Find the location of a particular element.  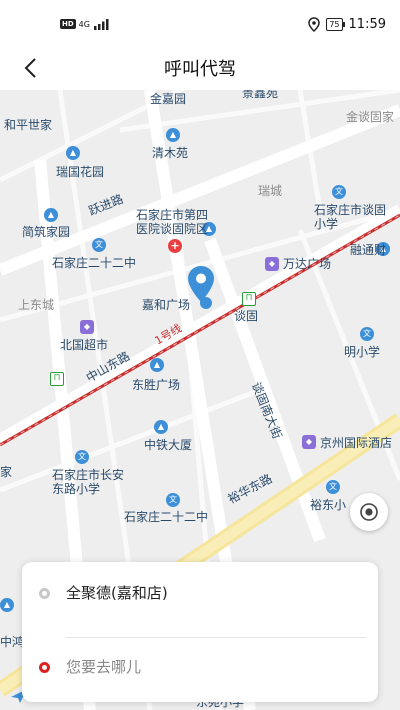

status-indicators: 75 11:59 is located at coordinates (347, 24).